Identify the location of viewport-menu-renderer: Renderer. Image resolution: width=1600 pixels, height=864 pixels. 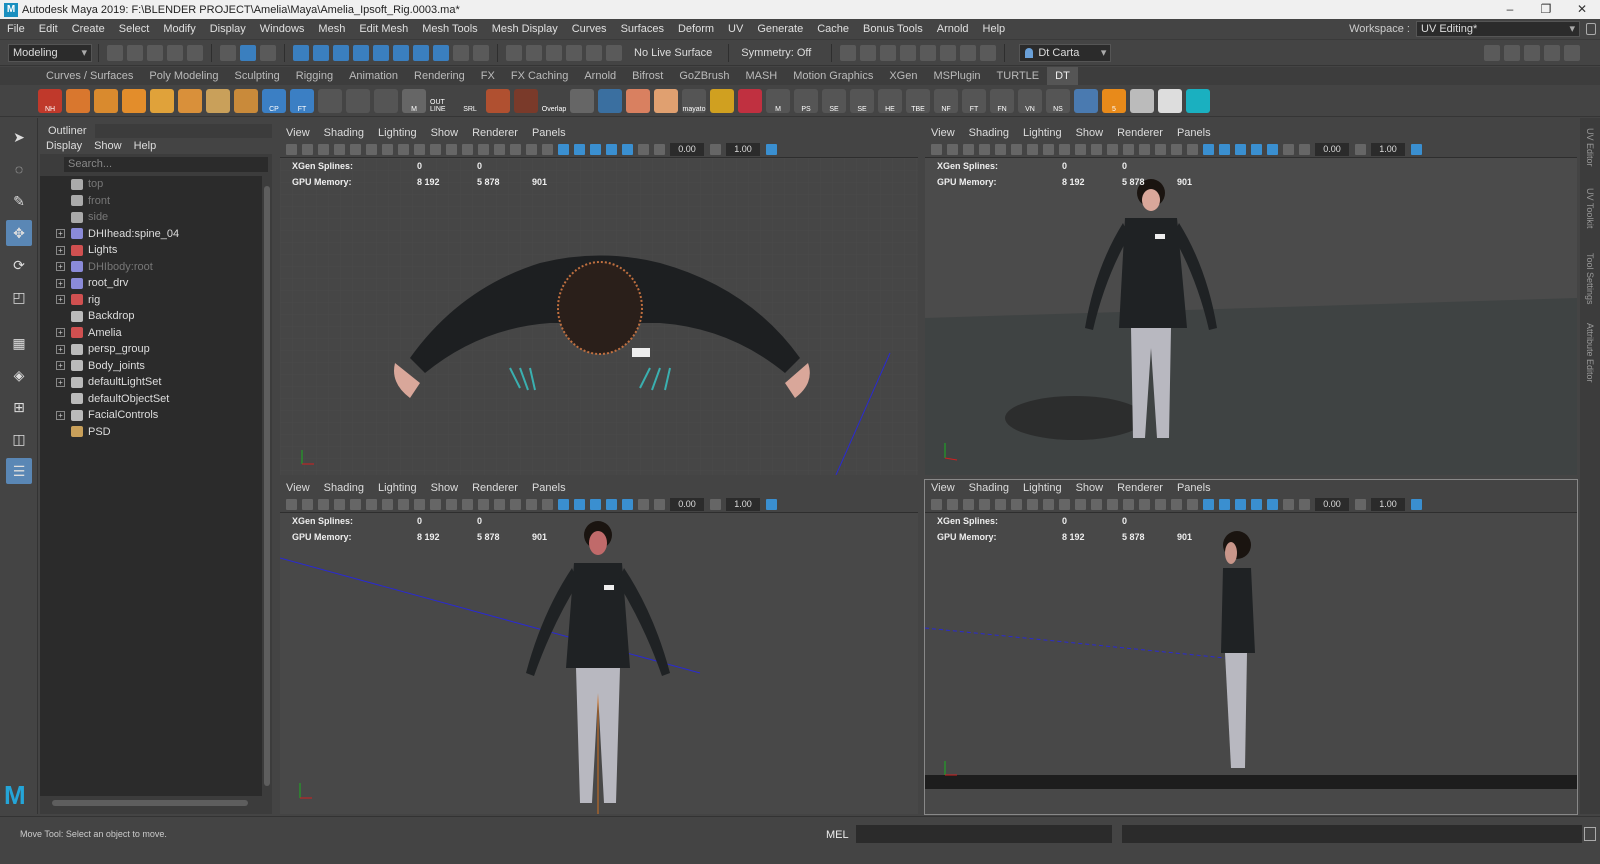
(1140, 133).